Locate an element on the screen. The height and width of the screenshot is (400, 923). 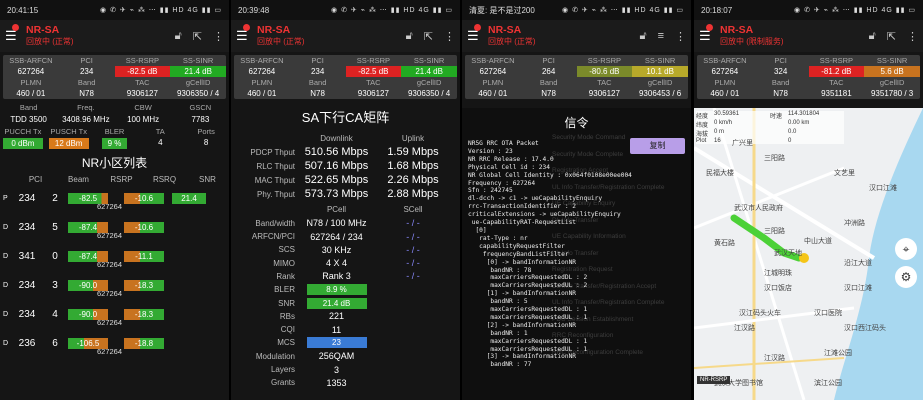
table-row: Rank Rank 3- / - is located at coordinates (348, 276).